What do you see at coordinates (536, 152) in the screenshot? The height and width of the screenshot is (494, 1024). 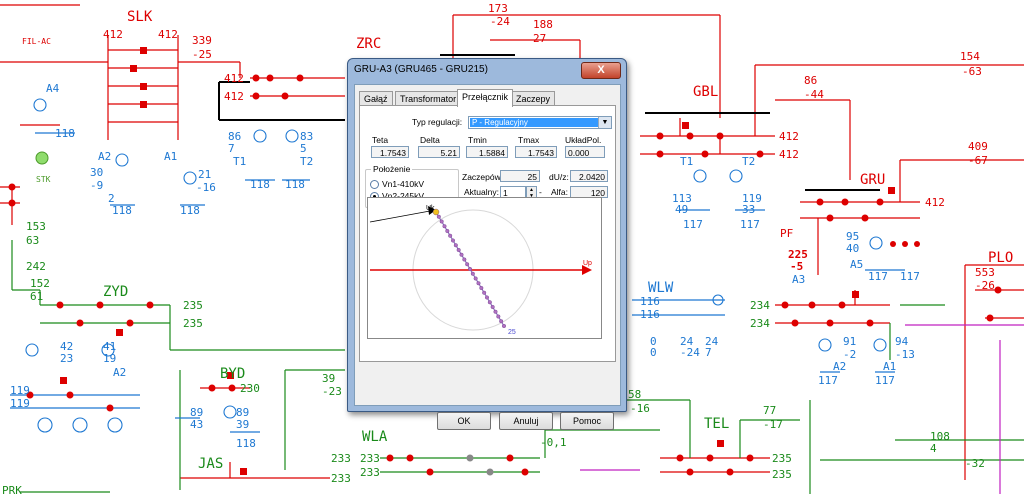 I see `tmax-field: 1.7543` at bounding box center [536, 152].